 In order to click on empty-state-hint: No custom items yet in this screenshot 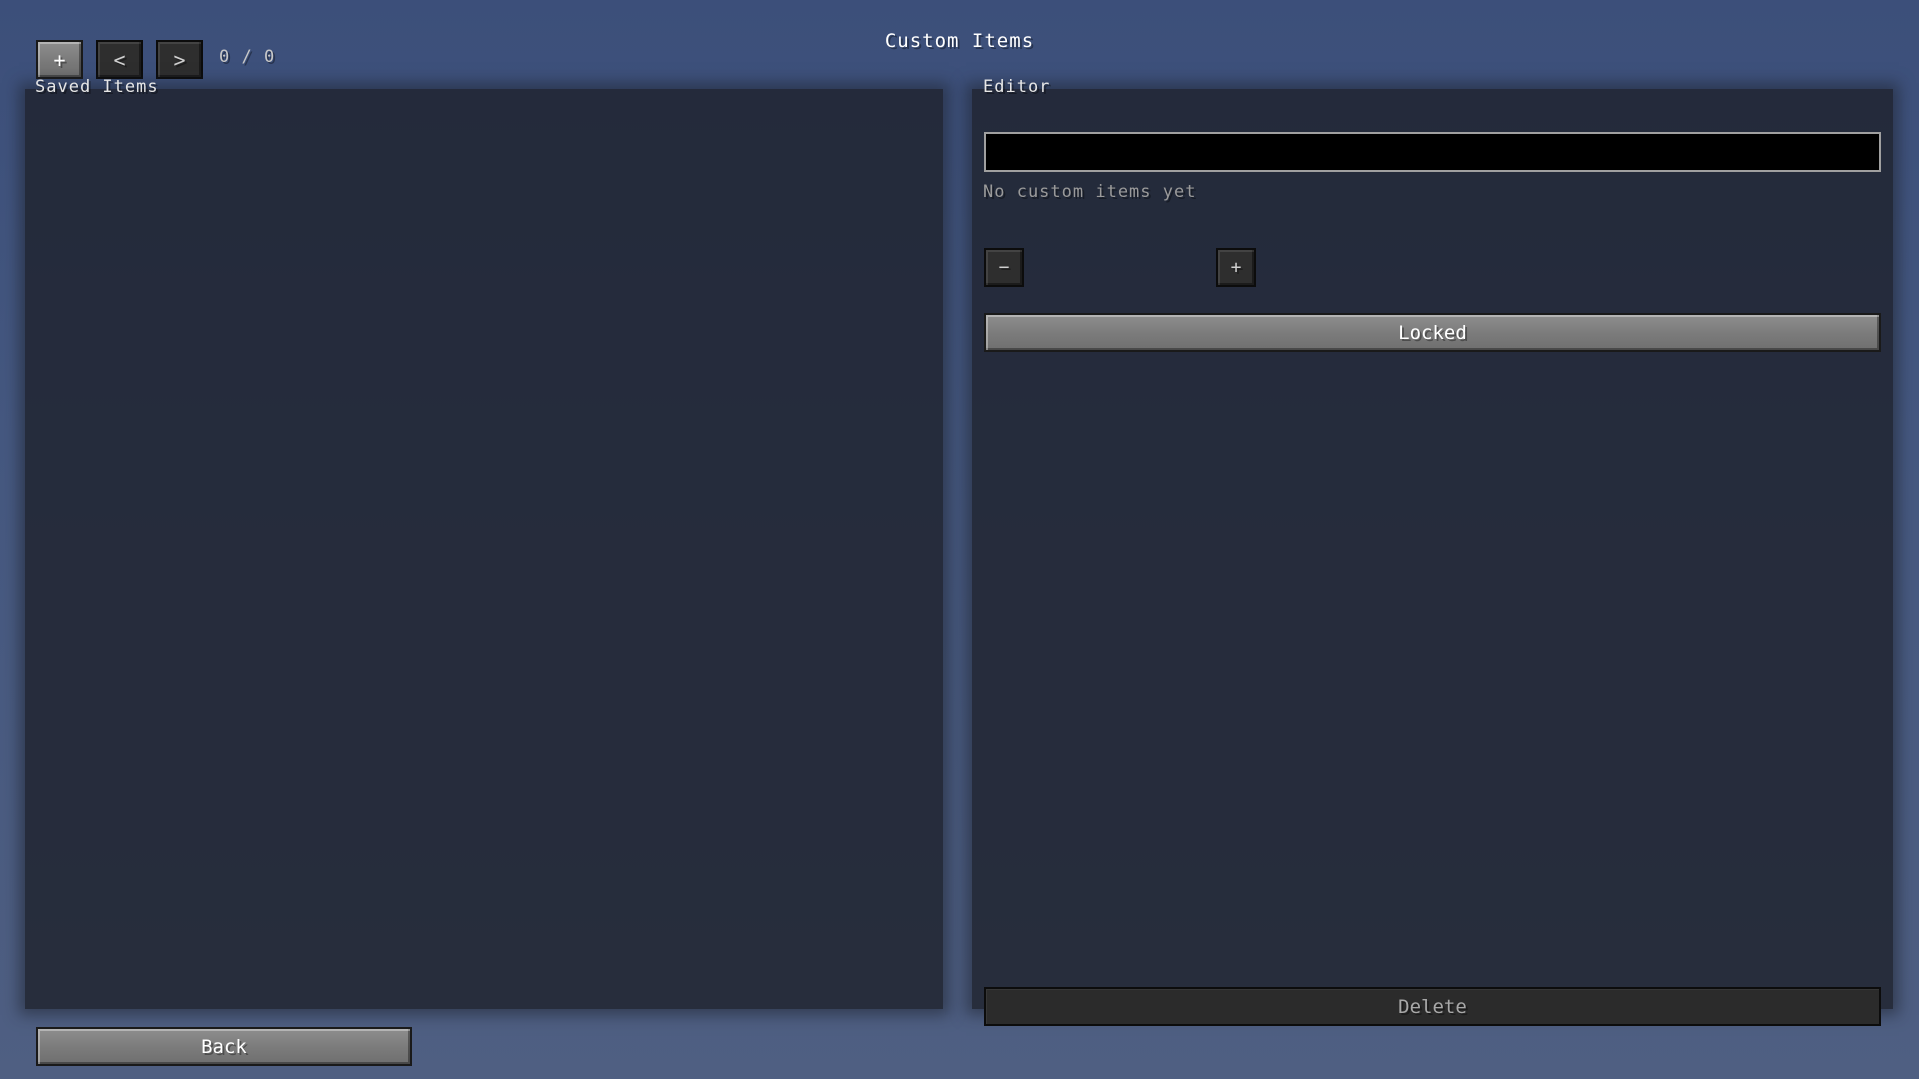, I will do `click(1090, 192)`.